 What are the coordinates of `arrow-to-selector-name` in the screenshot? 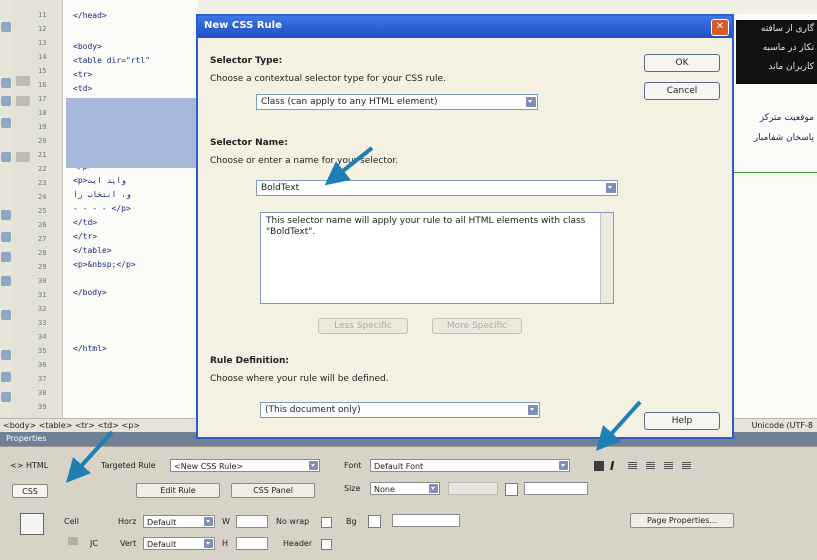 It's located at (349, 166).